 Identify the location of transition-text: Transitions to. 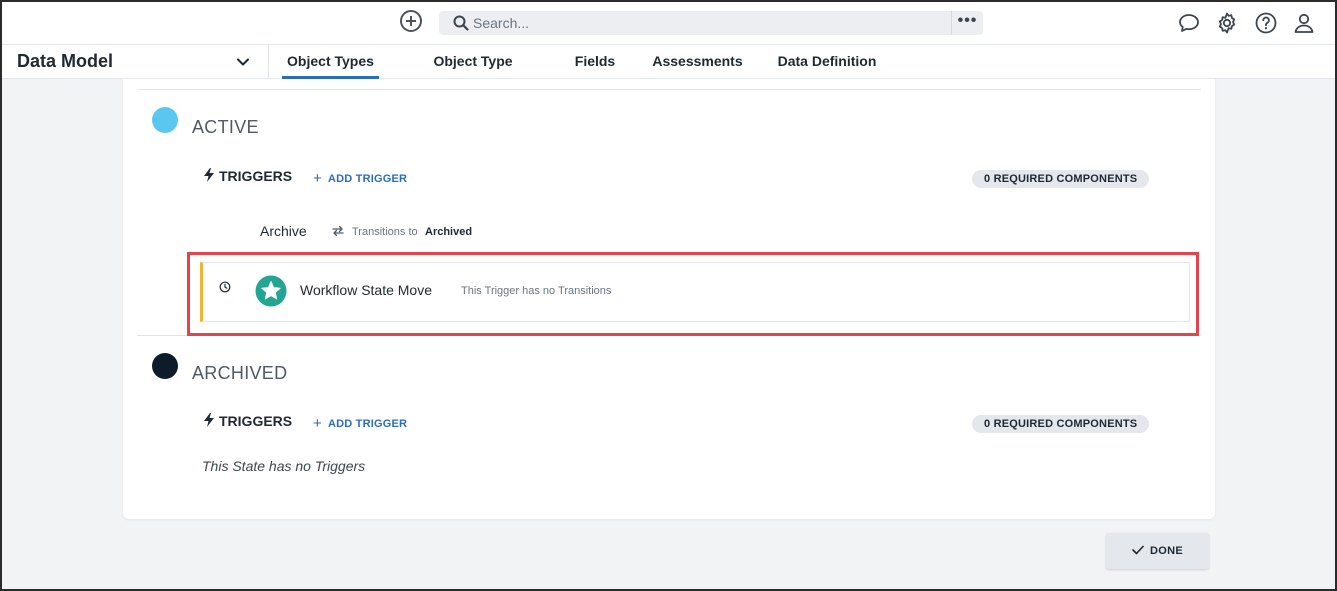
(385, 232).